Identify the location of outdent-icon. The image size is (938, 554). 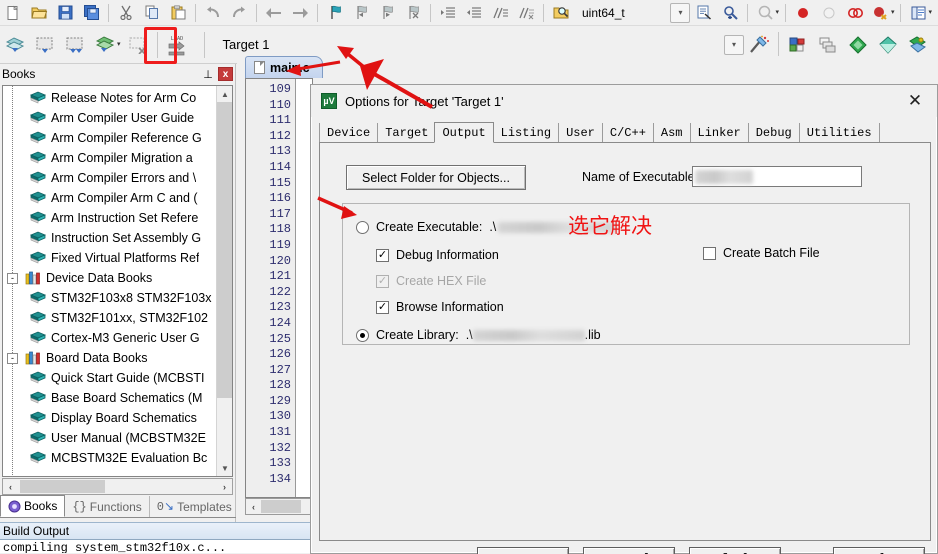
(474, 13).